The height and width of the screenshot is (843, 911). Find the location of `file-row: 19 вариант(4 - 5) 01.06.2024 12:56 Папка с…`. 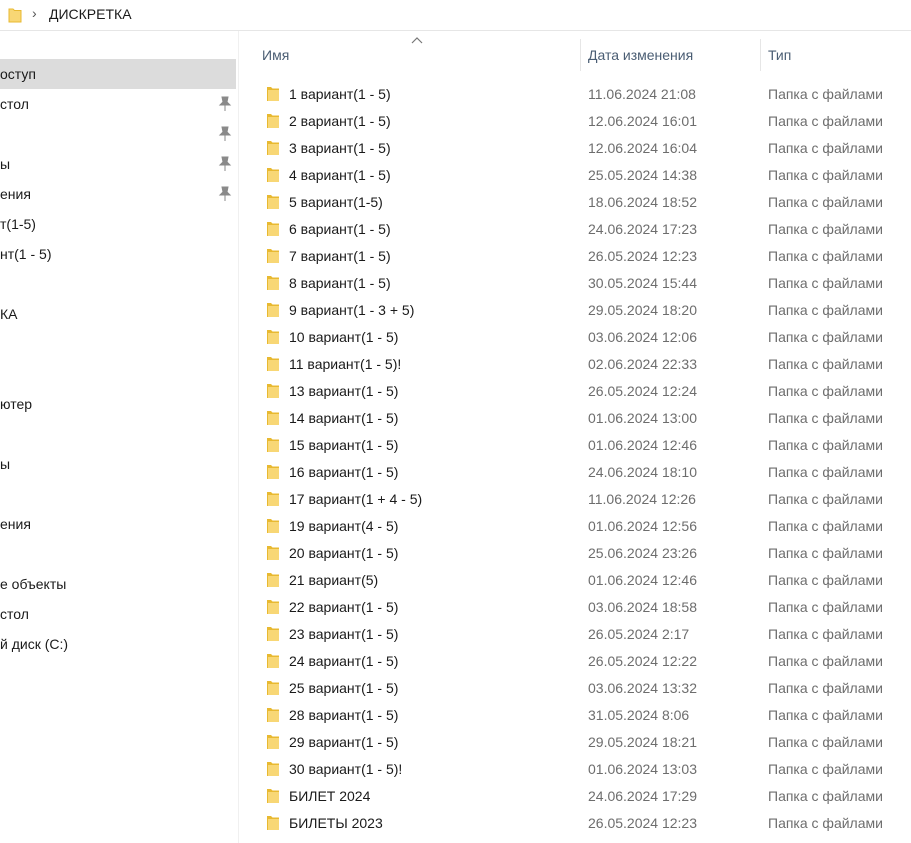

file-row: 19 вариант(4 - 5) 01.06.2024 12:56 Папка с… is located at coordinates (575, 525).